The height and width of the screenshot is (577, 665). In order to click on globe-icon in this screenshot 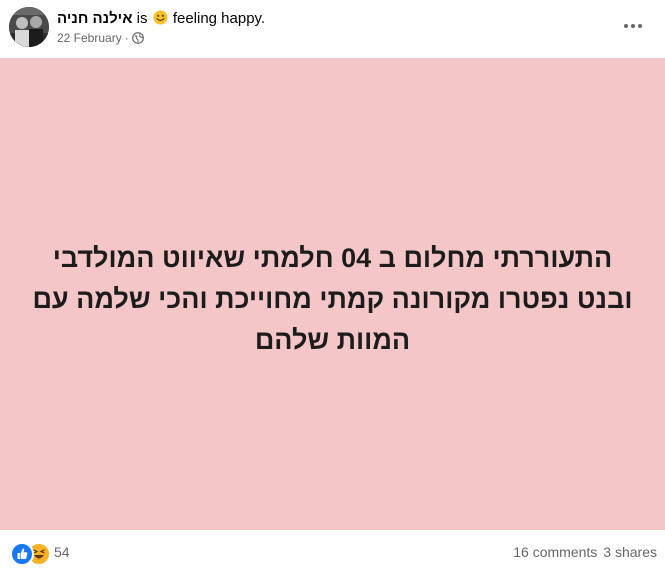, I will do `click(137, 38)`.